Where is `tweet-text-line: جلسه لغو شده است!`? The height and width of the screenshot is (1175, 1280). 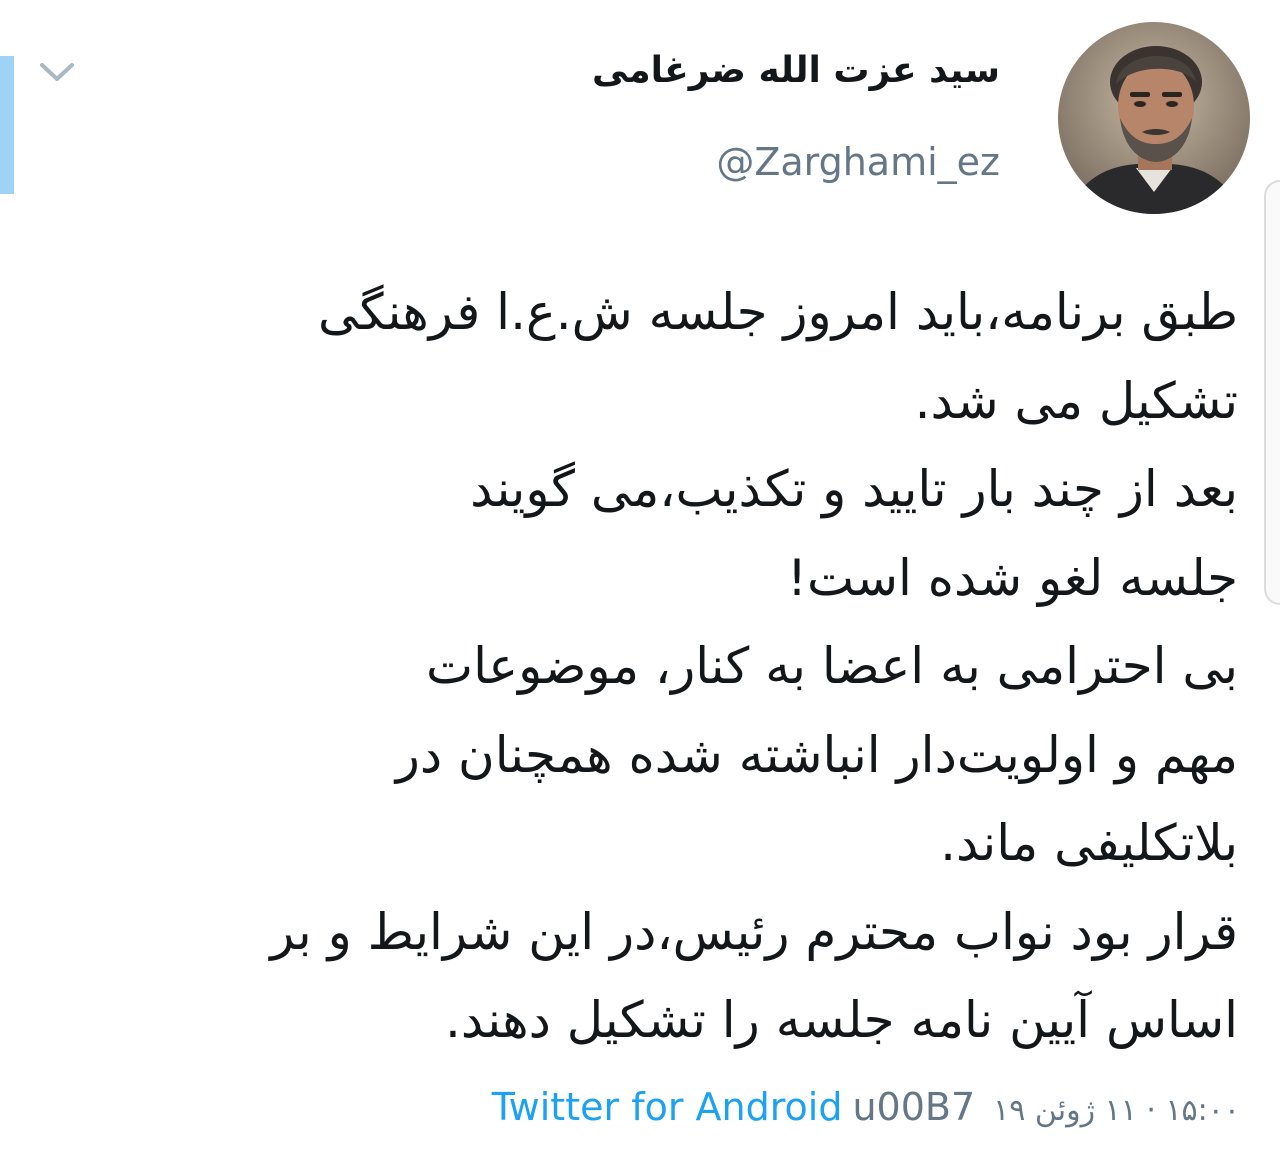 tweet-text-line: جلسه لغو شده است! is located at coordinates (1012, 577).